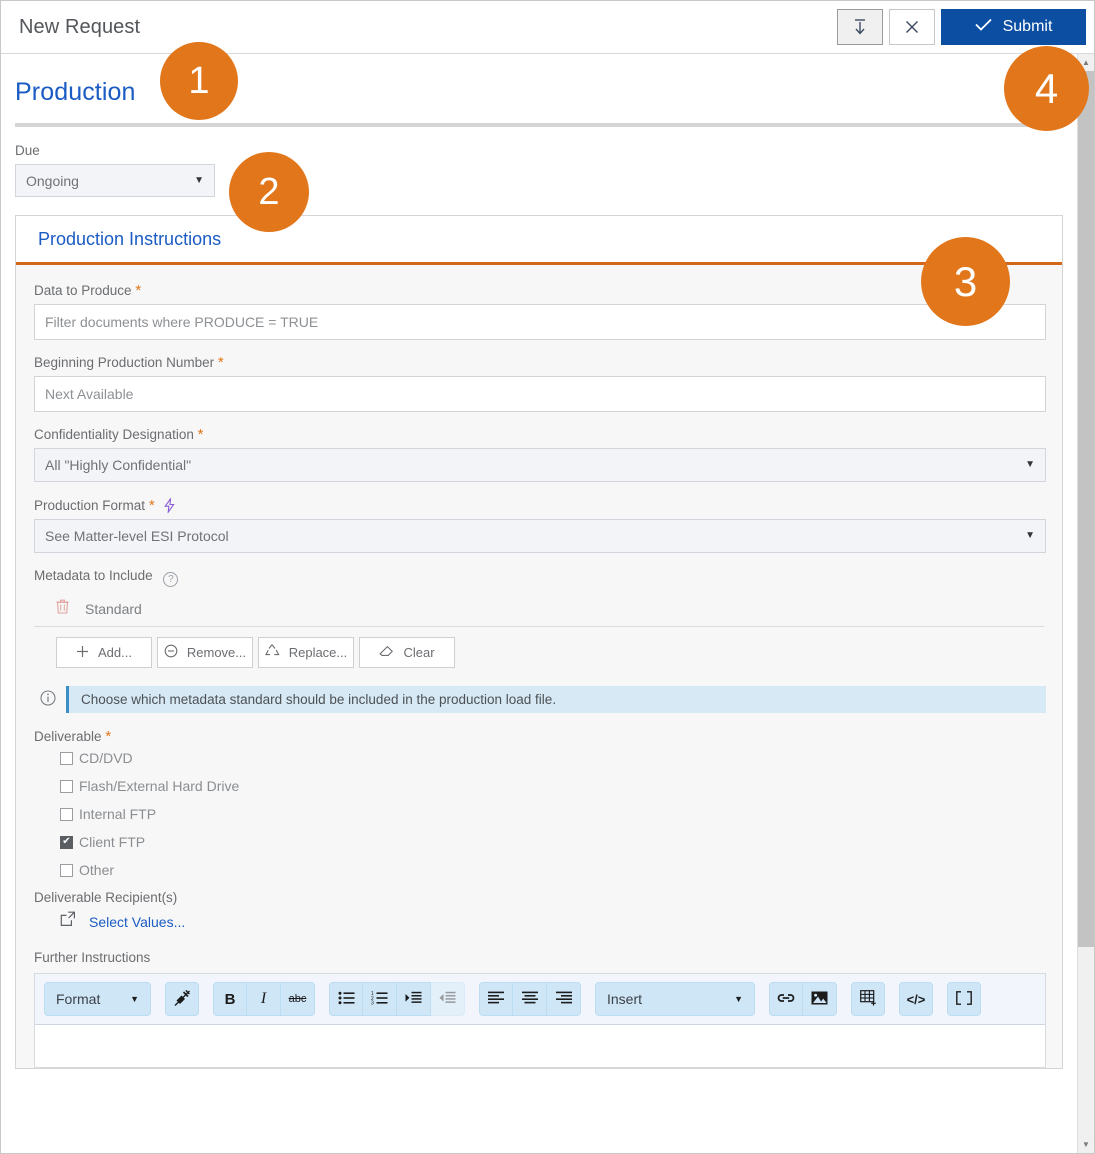 The width and height of the screenshot is (1095, 1154). What do you see at coordinates (540, 322) in the screenshot?
I see `data-to-produce-input: Filter documents where PRODUCE = TRUE` at bounding box center [540, 322].